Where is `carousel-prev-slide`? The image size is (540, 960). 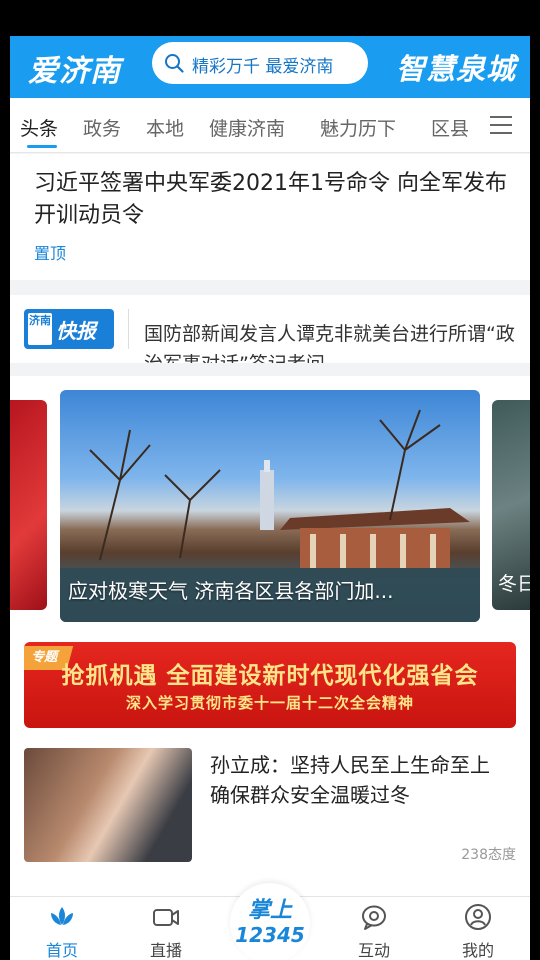 carousel-prev-slide is located at coordinates (28, 505).